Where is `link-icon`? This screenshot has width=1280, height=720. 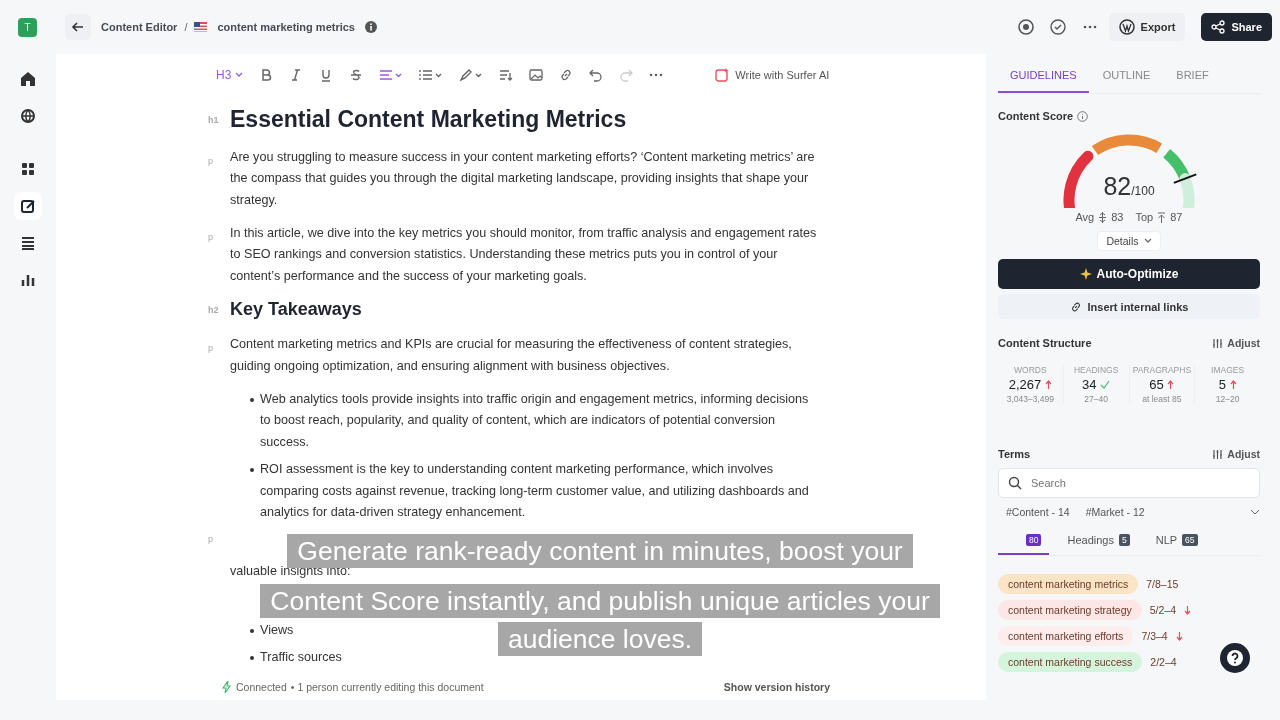 link-icon is located at coordinates (566, 74).